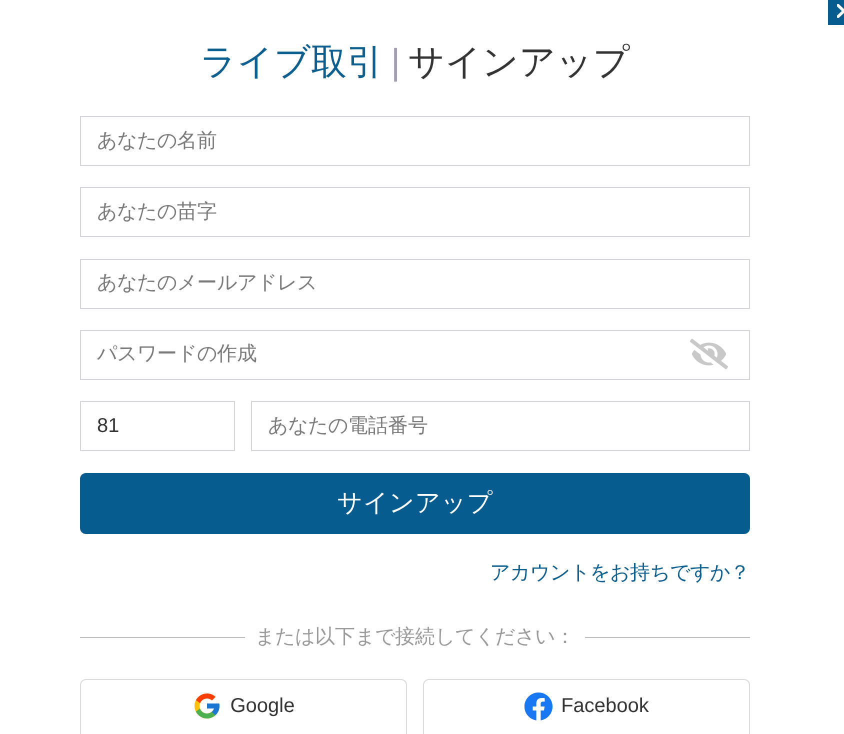 The image size is (844, 734). I want to click on text-field: あなたの苗字, so click(415, 212).